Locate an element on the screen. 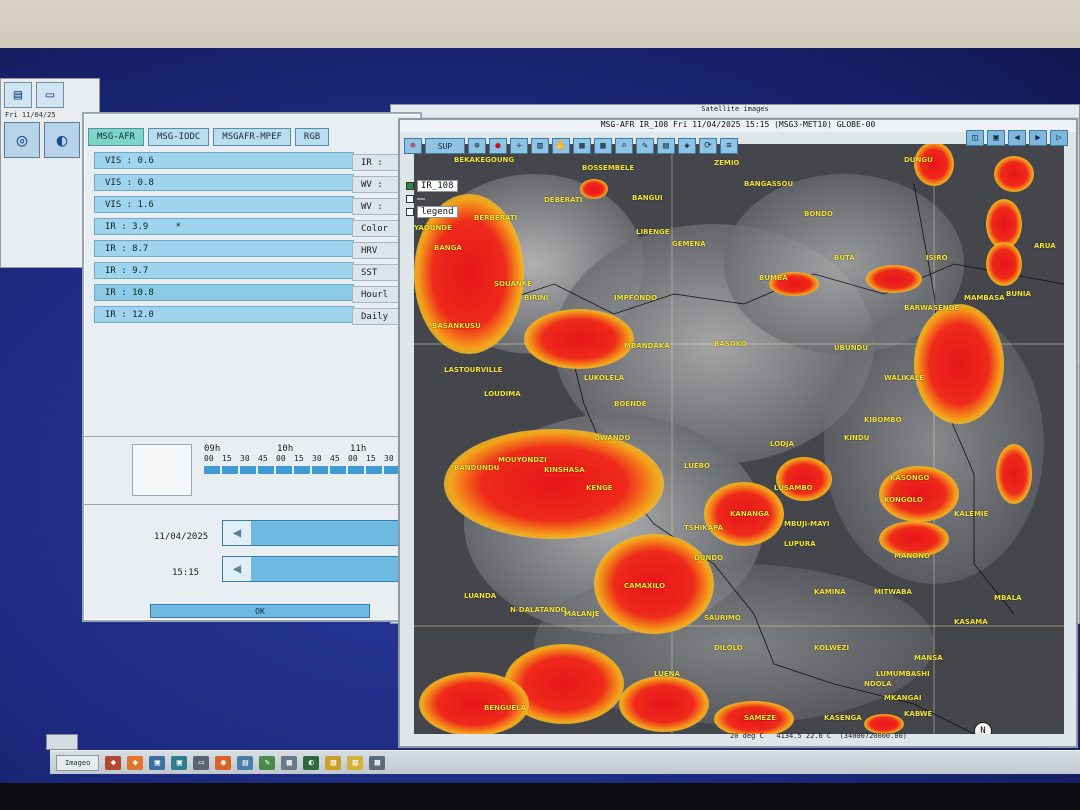  tab-rgb: RGB is located at coordinates (312, 137).